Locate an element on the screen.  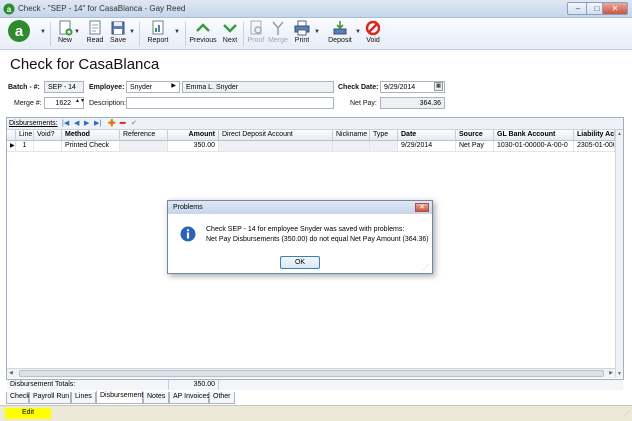
disbursements-navbar: Disbursements: |◀ ◀ ▶ ▶| ✚ ━ ✔ is located at coordinates (315, 124).